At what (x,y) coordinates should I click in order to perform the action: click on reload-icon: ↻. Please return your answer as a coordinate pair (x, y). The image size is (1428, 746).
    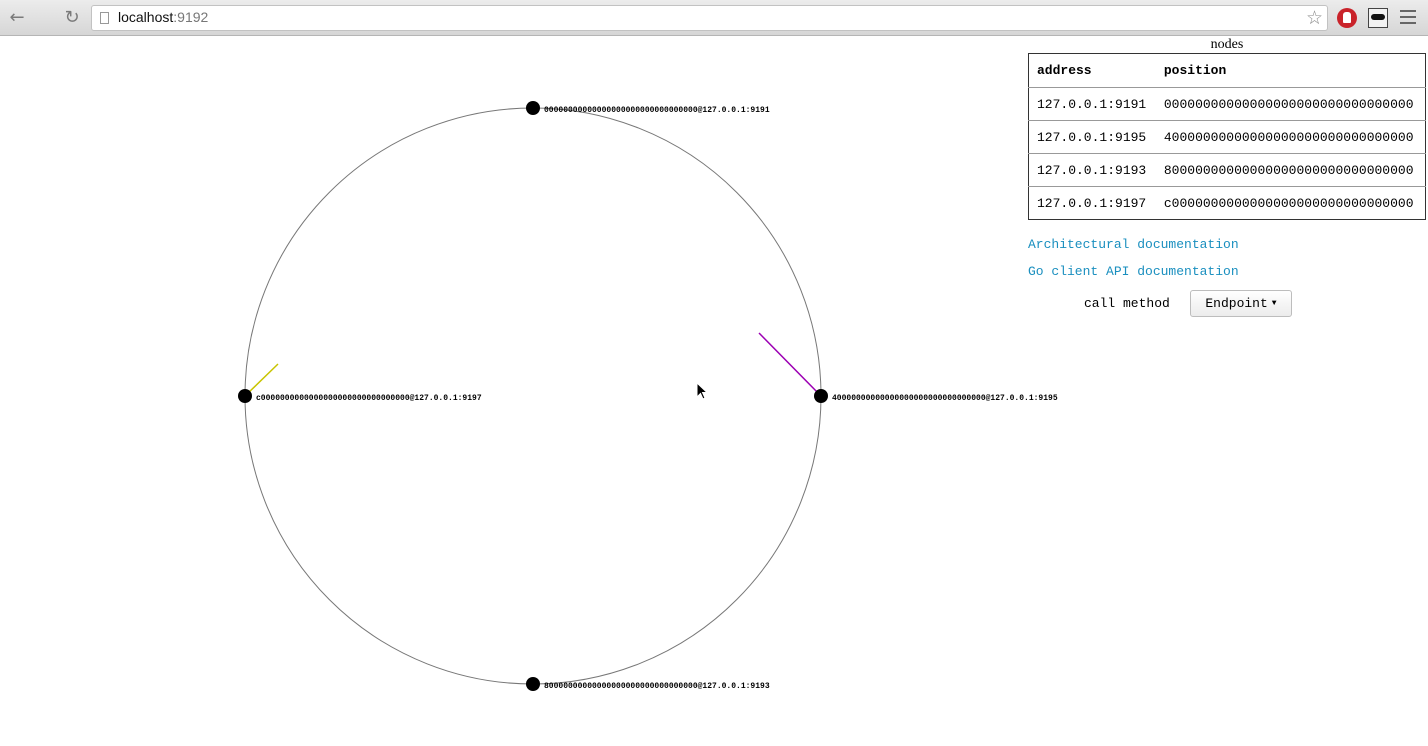
    Looking at the image, I should click on (72, 18).